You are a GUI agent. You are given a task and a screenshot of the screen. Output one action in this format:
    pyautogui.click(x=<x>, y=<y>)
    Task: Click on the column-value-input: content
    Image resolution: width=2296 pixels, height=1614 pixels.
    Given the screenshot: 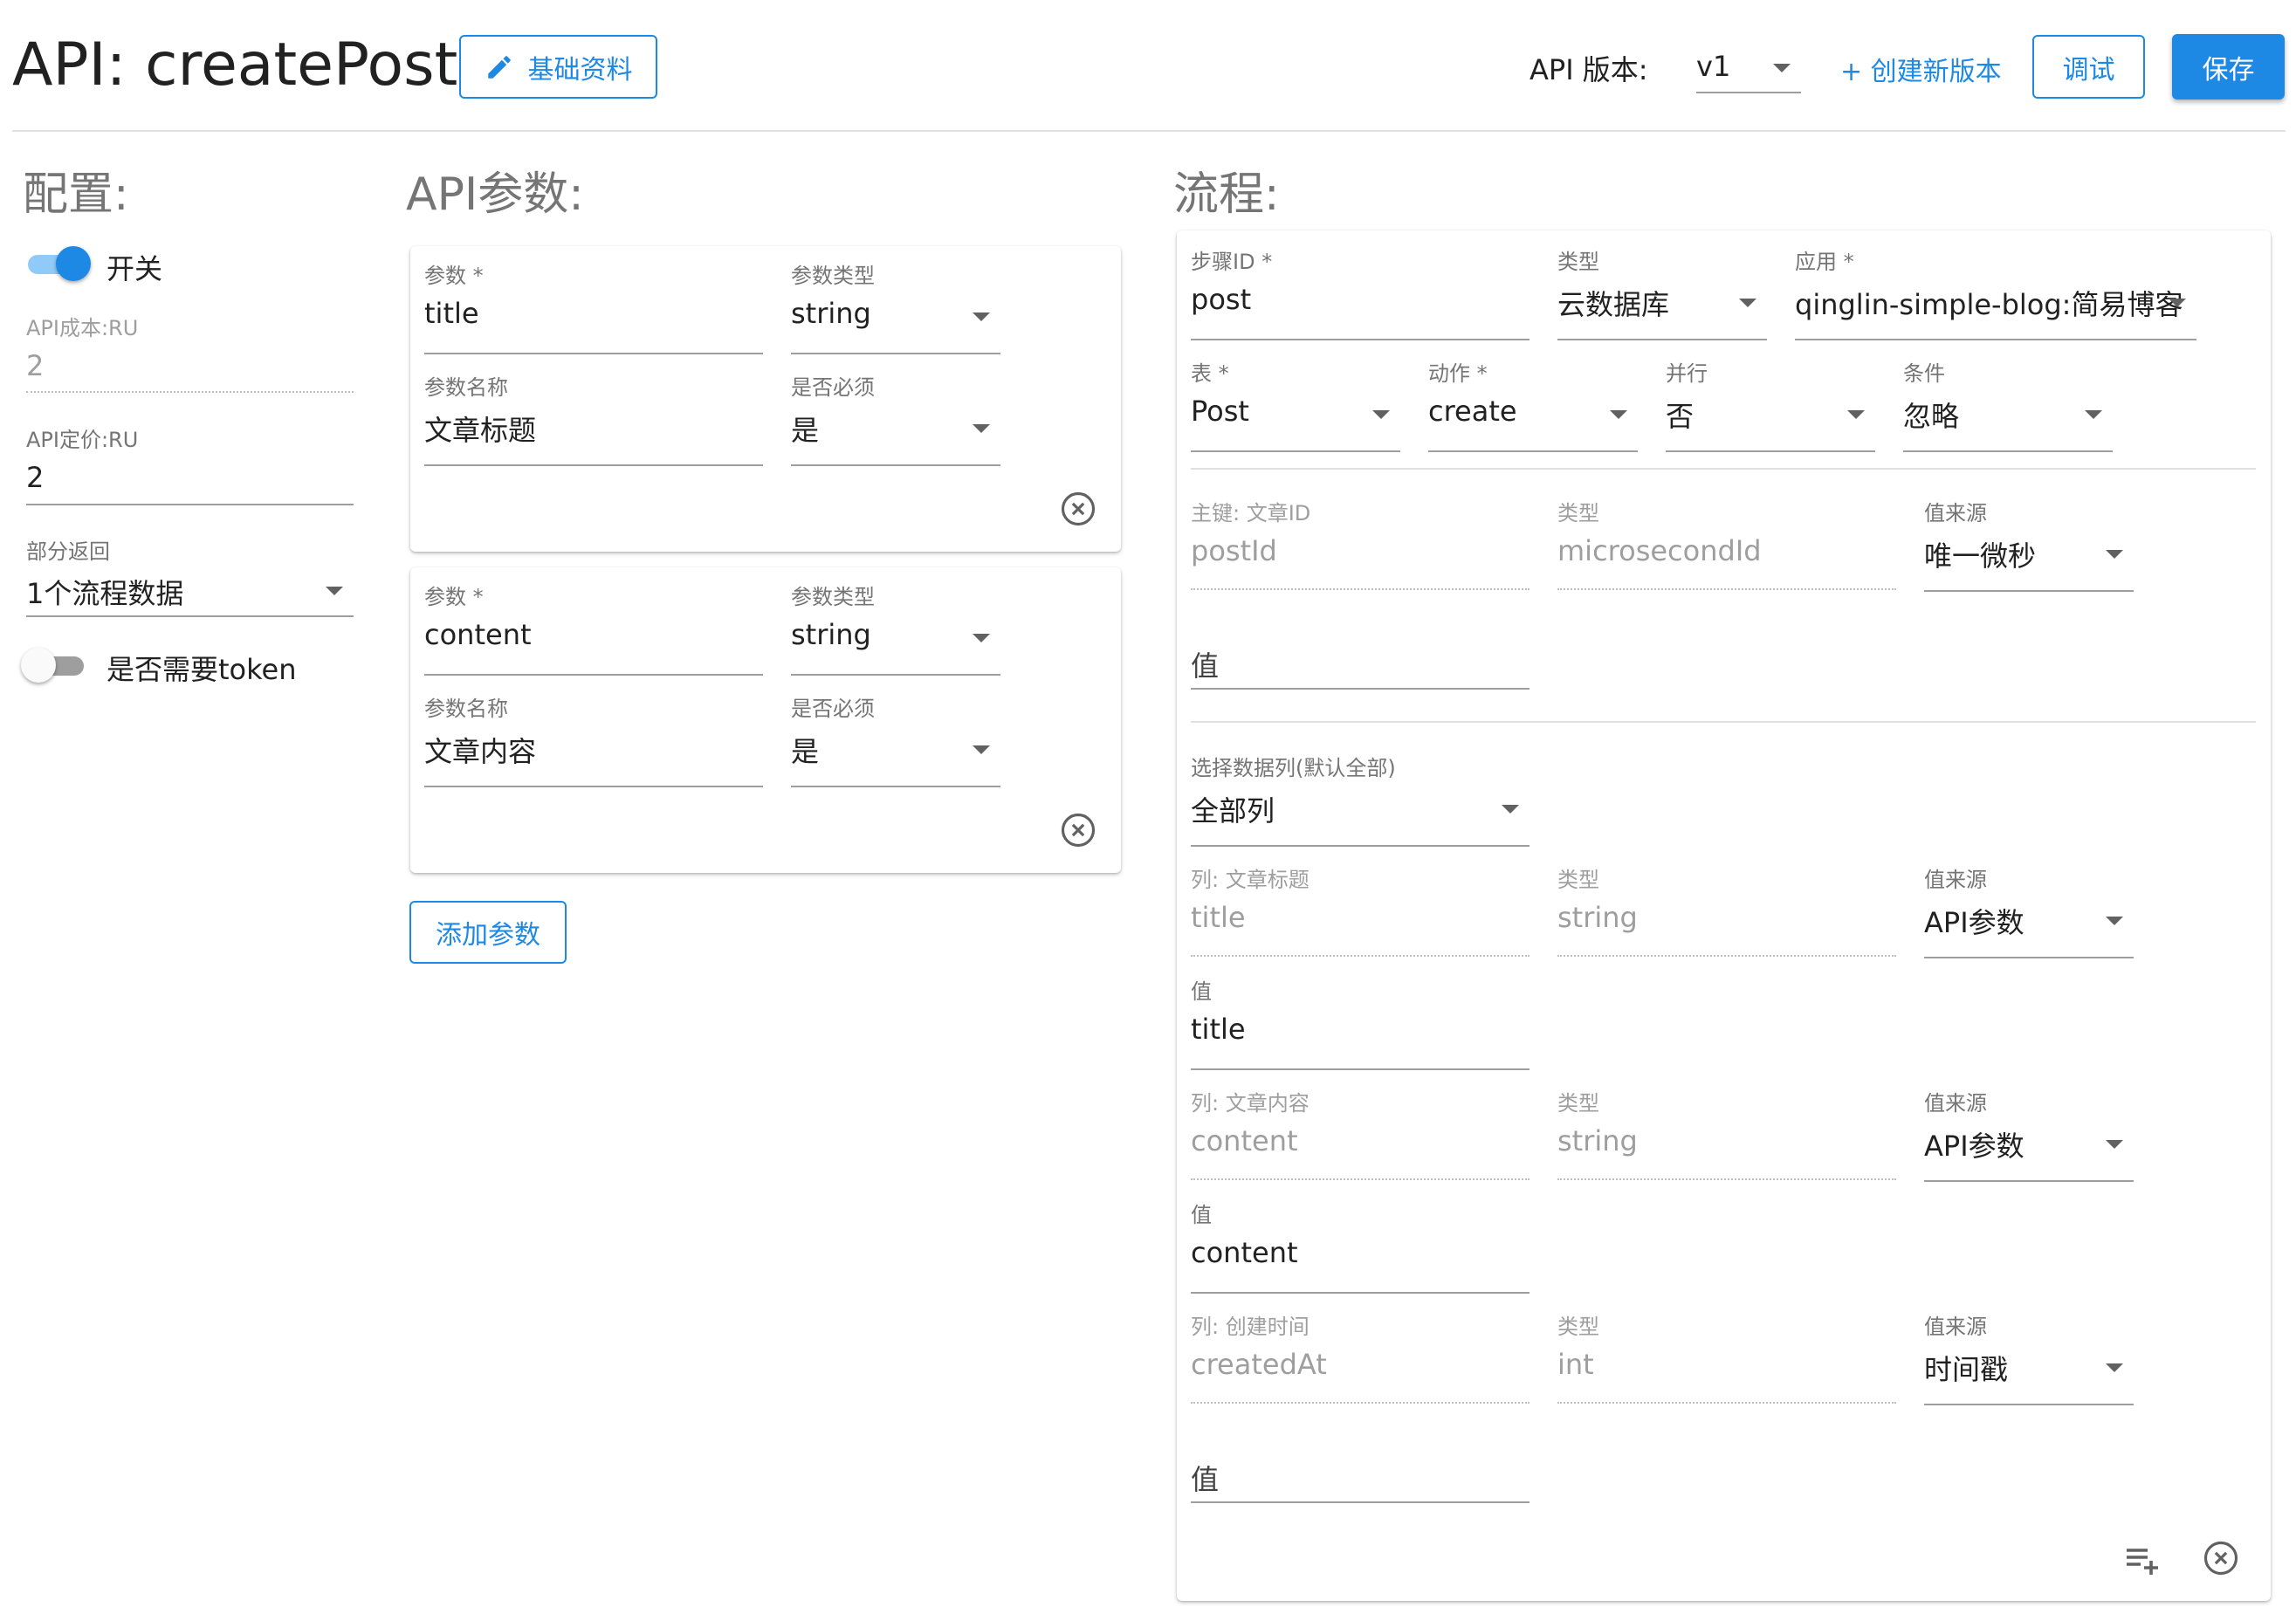 What is the action you would take?
    pyautogui.click(x=1244, y=1253)
    